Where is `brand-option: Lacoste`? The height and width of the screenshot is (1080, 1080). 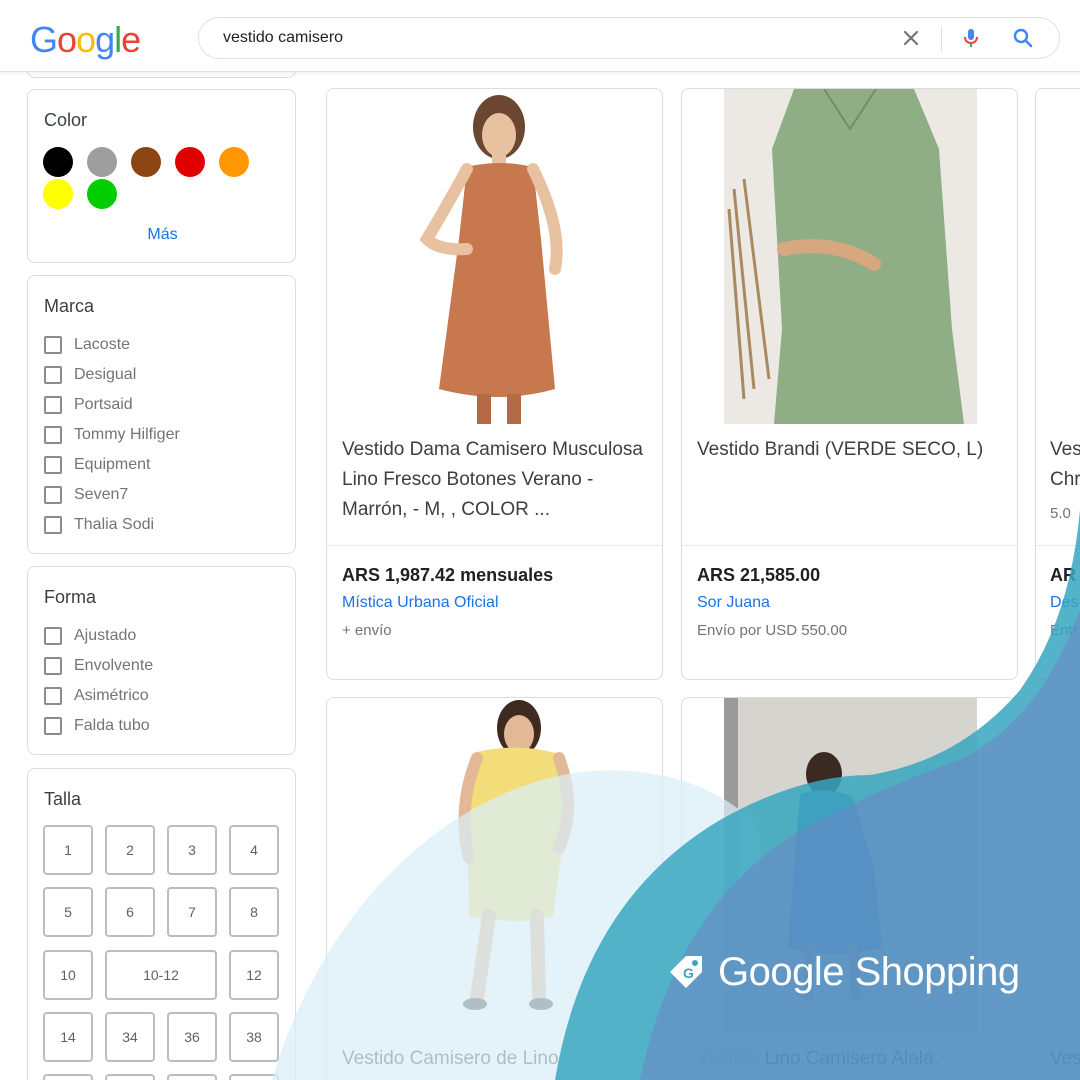 brand-option: Lacoste is located at coordinates (87, 345).